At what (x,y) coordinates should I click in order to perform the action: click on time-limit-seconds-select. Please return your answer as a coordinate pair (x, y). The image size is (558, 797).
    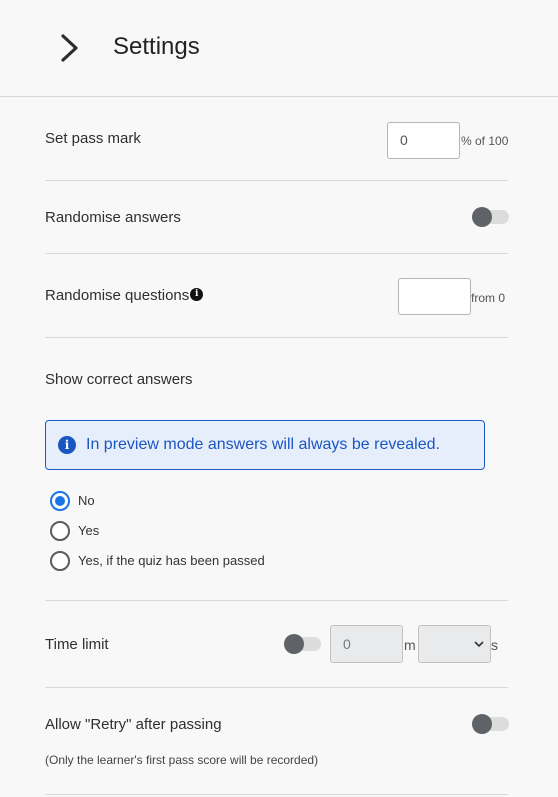
    Looking at the image, I should click on (454, 644).